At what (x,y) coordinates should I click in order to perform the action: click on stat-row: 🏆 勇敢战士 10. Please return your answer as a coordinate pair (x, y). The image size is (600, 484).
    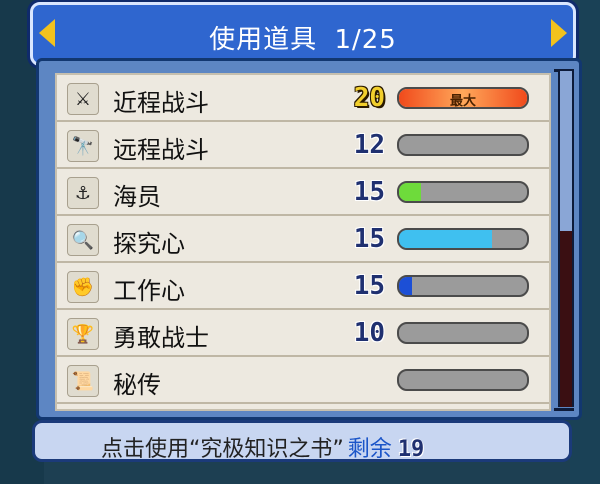
    Looking at the image, I should click on (303, 333).